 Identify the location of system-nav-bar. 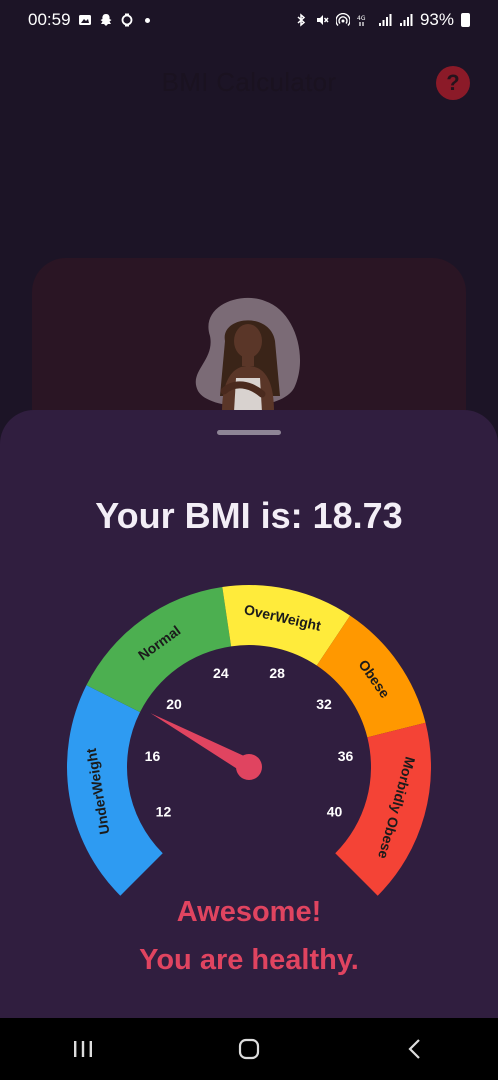
(249, 1049).